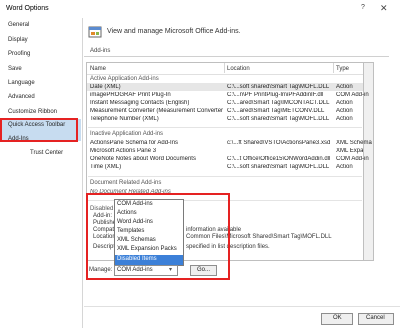  What do you see at coordinates (156, 119) in the screenshot?
I see `table-row-name: Telephone Number (XML)` at bounding box center [156, 119].